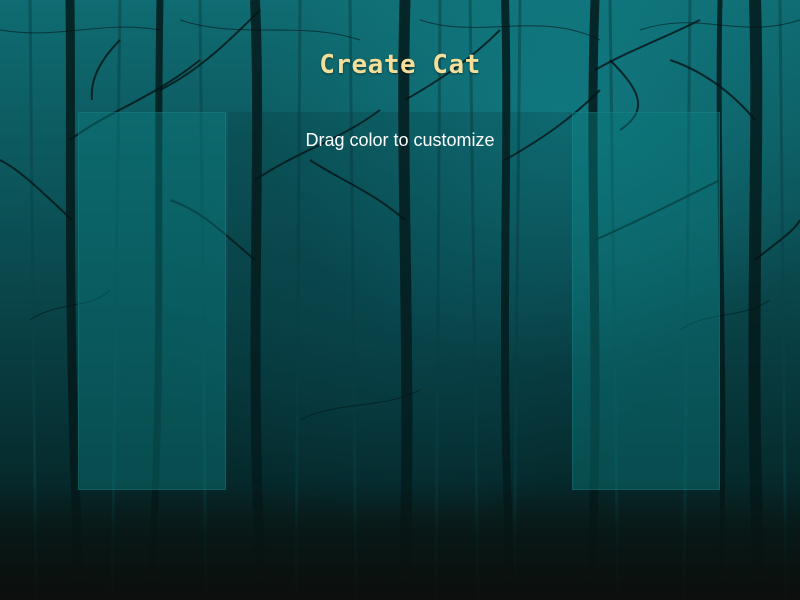  I want to click on right-color-panel, so click(646, 301).